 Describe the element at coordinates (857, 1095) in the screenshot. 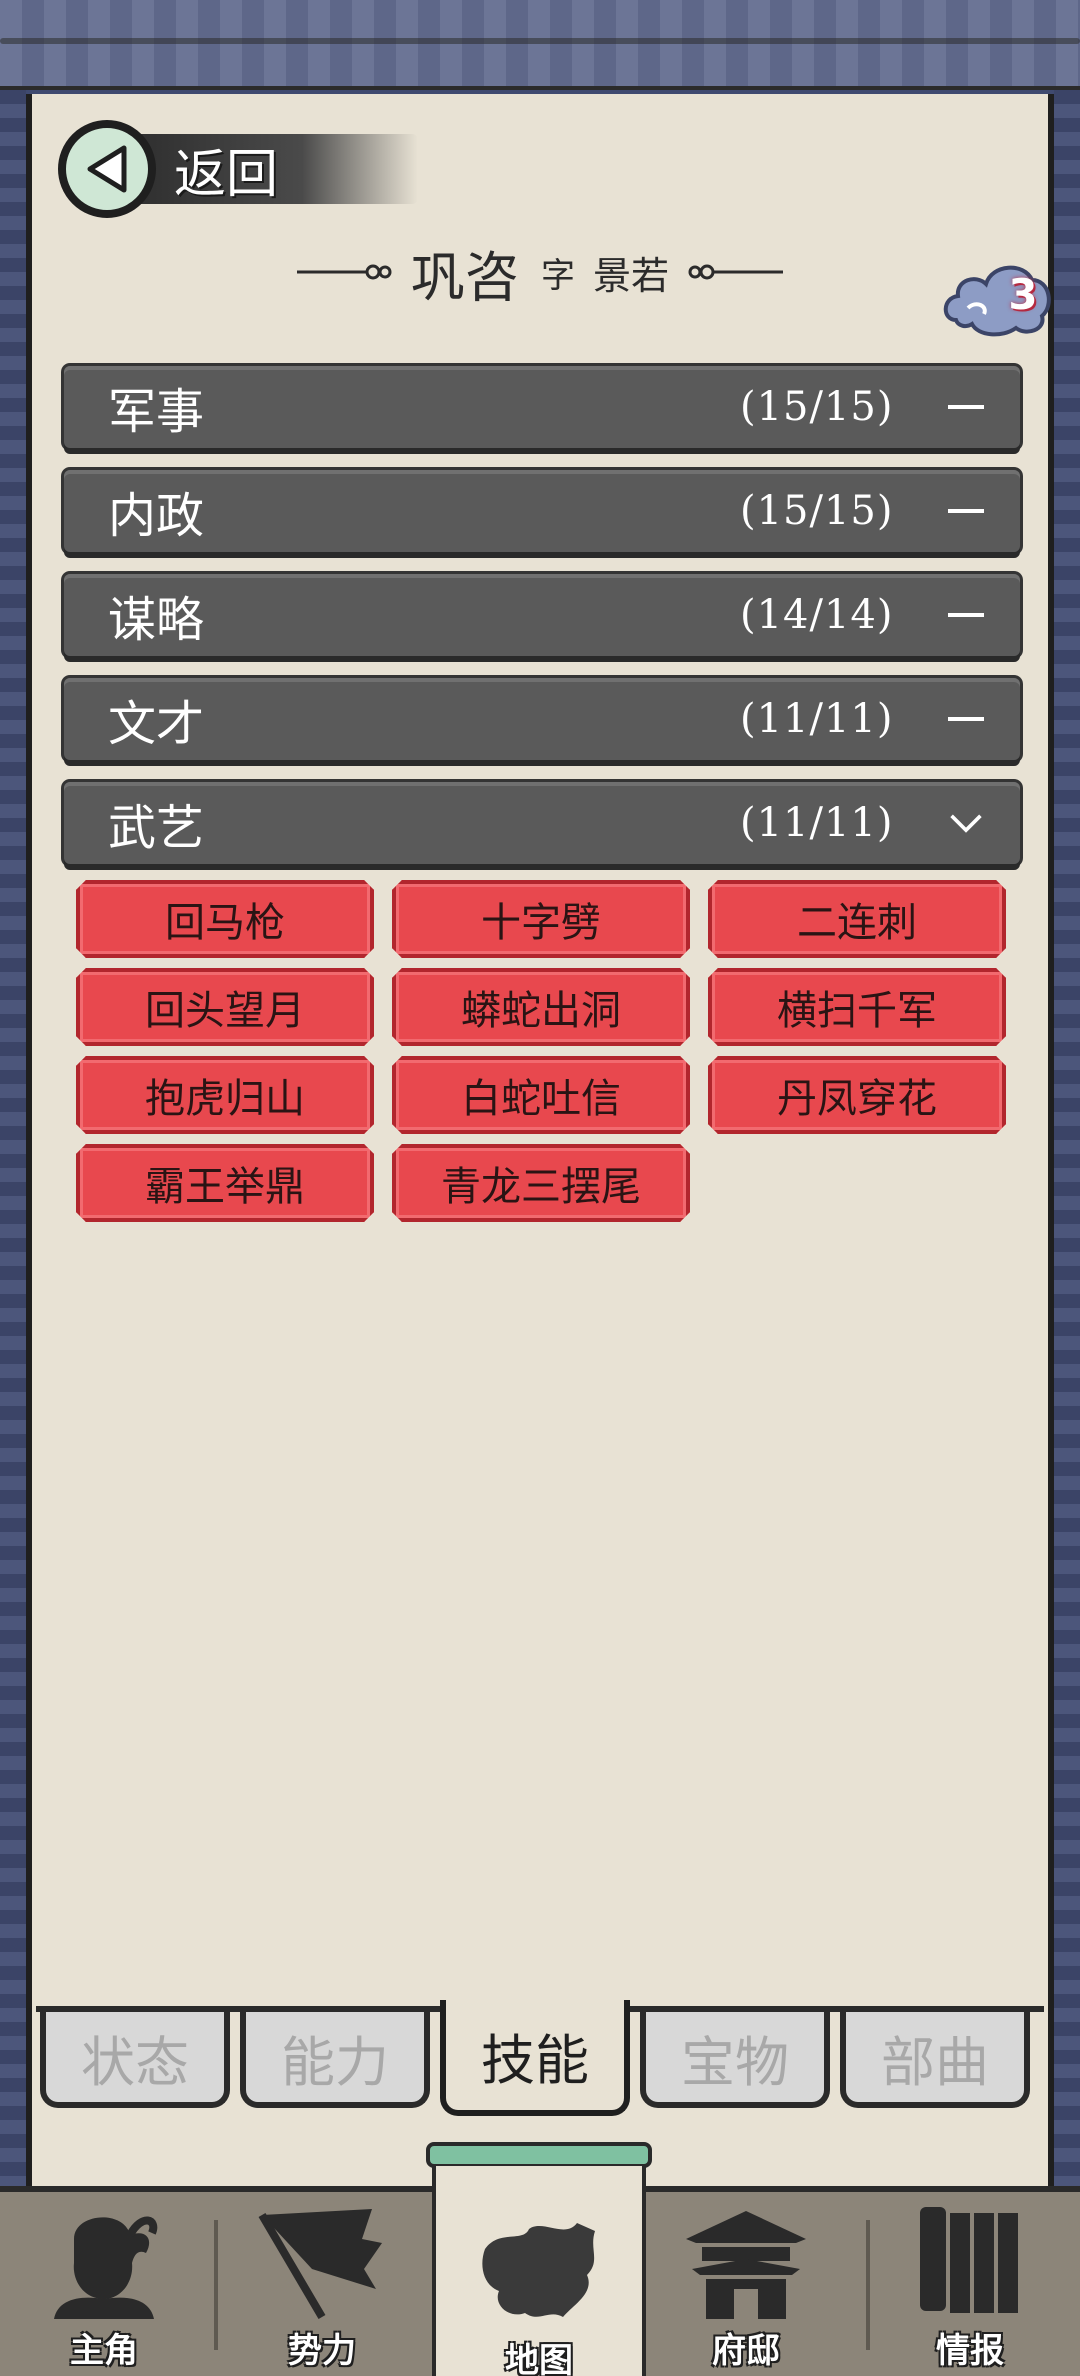

I see `skill-button: 丹凤穿花` at that location.